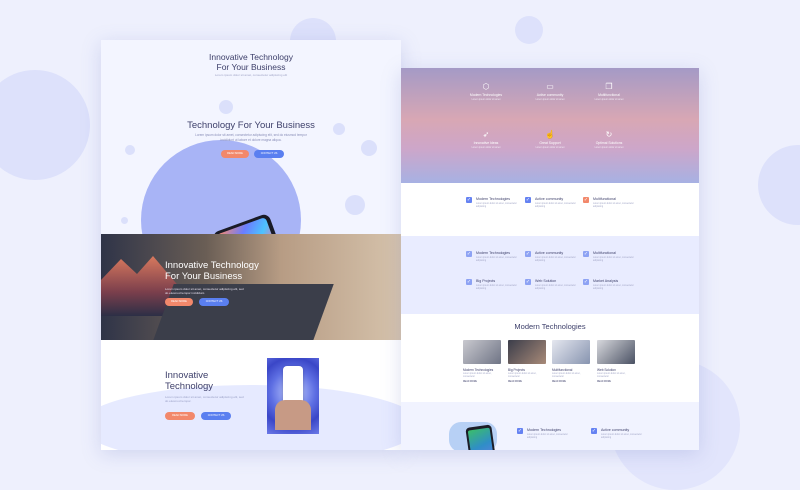 The image size is (800, 490). What do you see at coordinates (486, 281) in the screenshot?
I see `check-label: Big Projects` at bounding box center [486, 281].